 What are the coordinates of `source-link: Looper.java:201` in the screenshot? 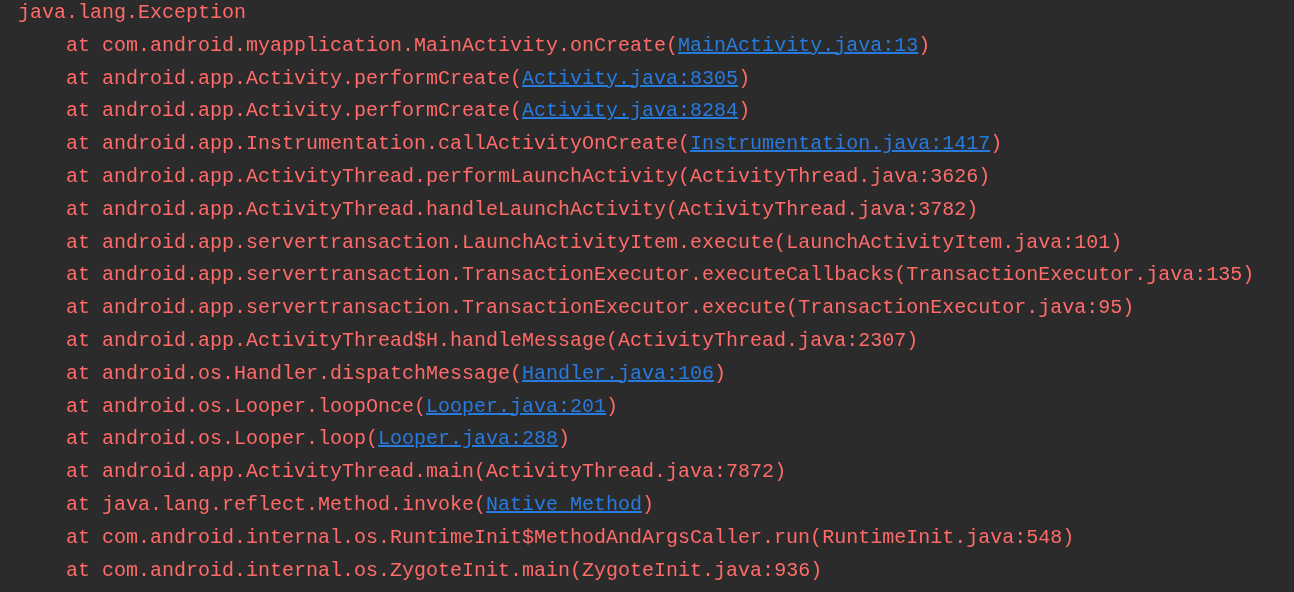 It's located at (516, 406).